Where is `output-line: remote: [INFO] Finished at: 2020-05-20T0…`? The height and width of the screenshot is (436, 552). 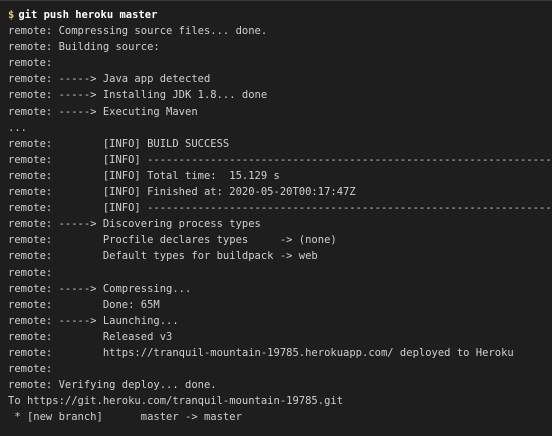
output-line: remote: [INFO] Finished at: 2020-05-20T0… is located at coordinates (182, 192).